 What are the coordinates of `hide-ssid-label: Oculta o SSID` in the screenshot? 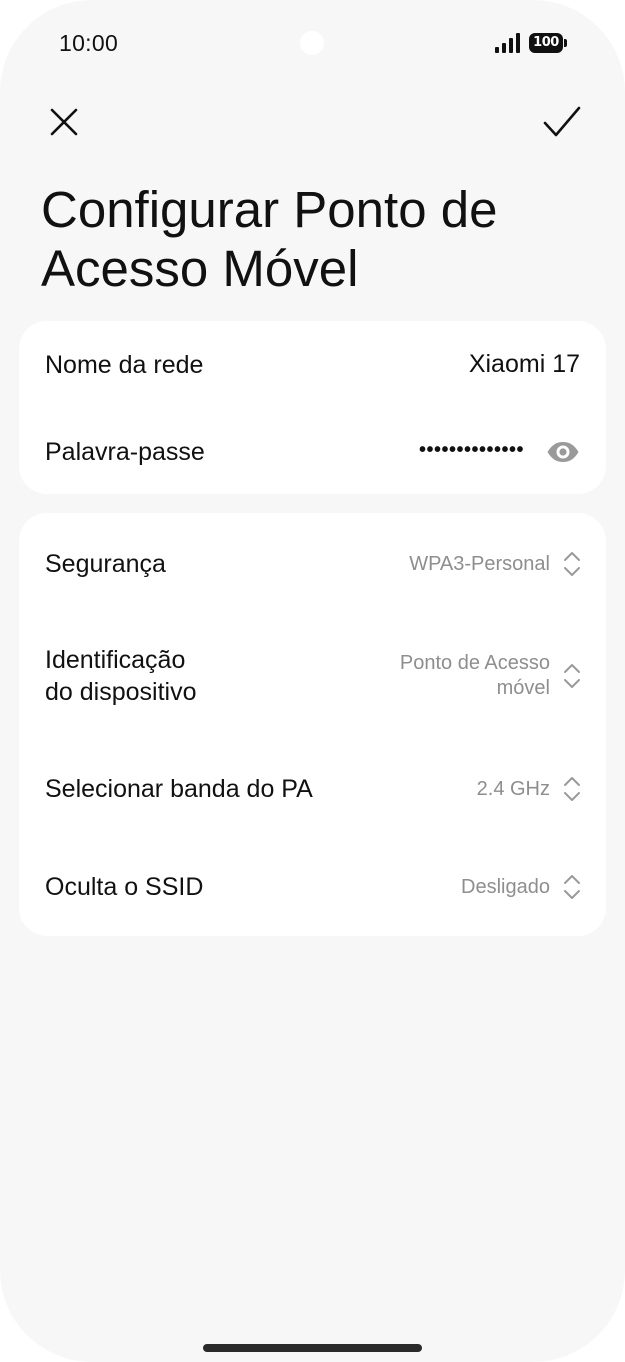 It's located at (124, 887).